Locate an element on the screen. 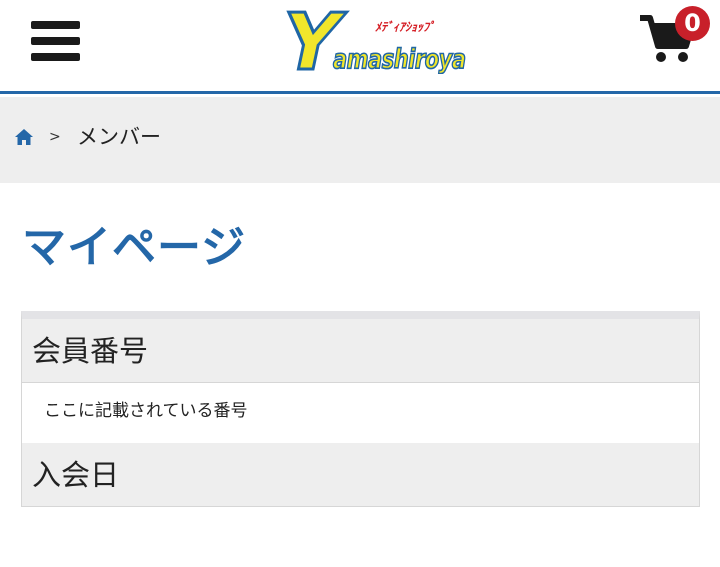 Image resolution: width=720 pixels, height=567 pixels. member-number-label: 会員番号 is located at coordinates (90, 351).